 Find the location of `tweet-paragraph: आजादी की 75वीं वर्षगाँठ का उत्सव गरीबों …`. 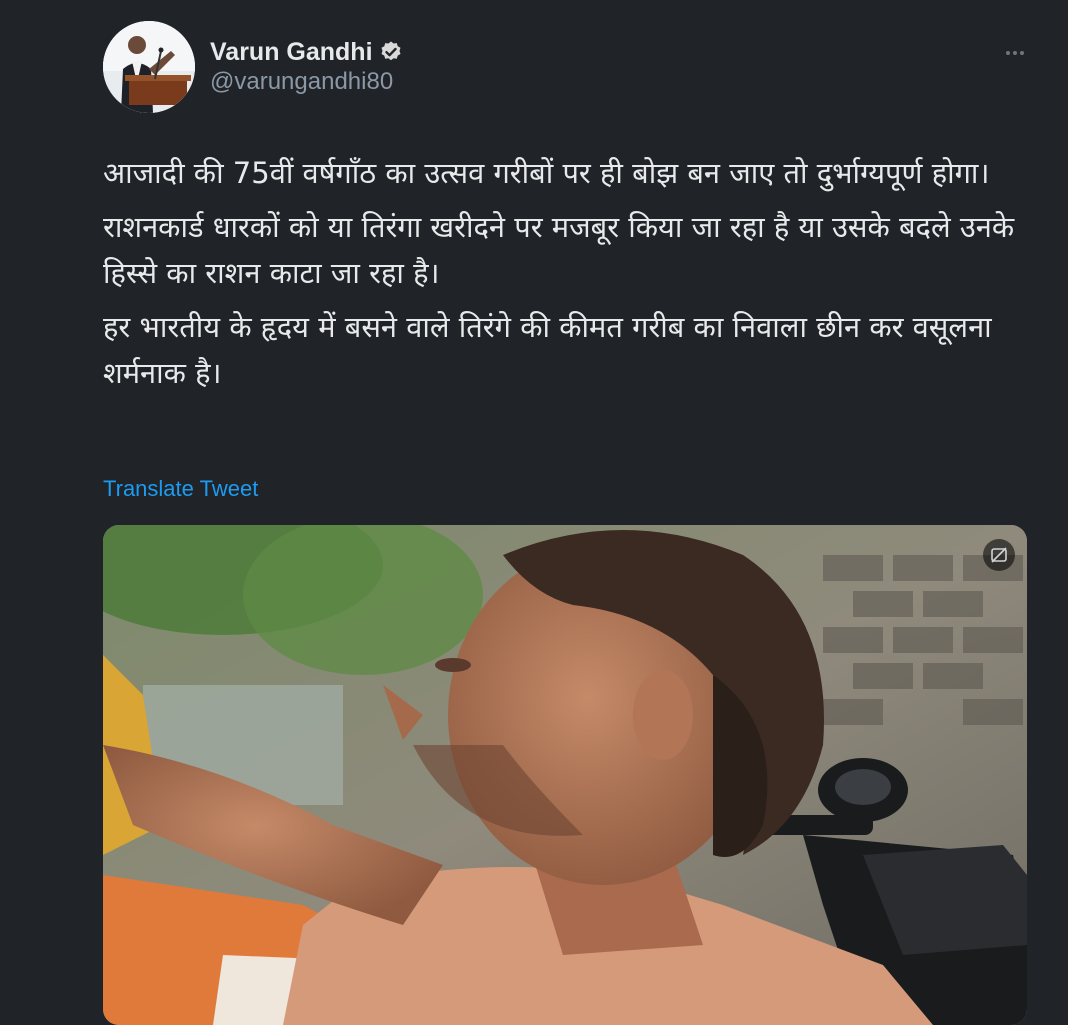

tweet-paragraph: आजादी की 75वीं वर्षगाँठ का उत्सव गरीबों … is located at coordinates (546, 173).